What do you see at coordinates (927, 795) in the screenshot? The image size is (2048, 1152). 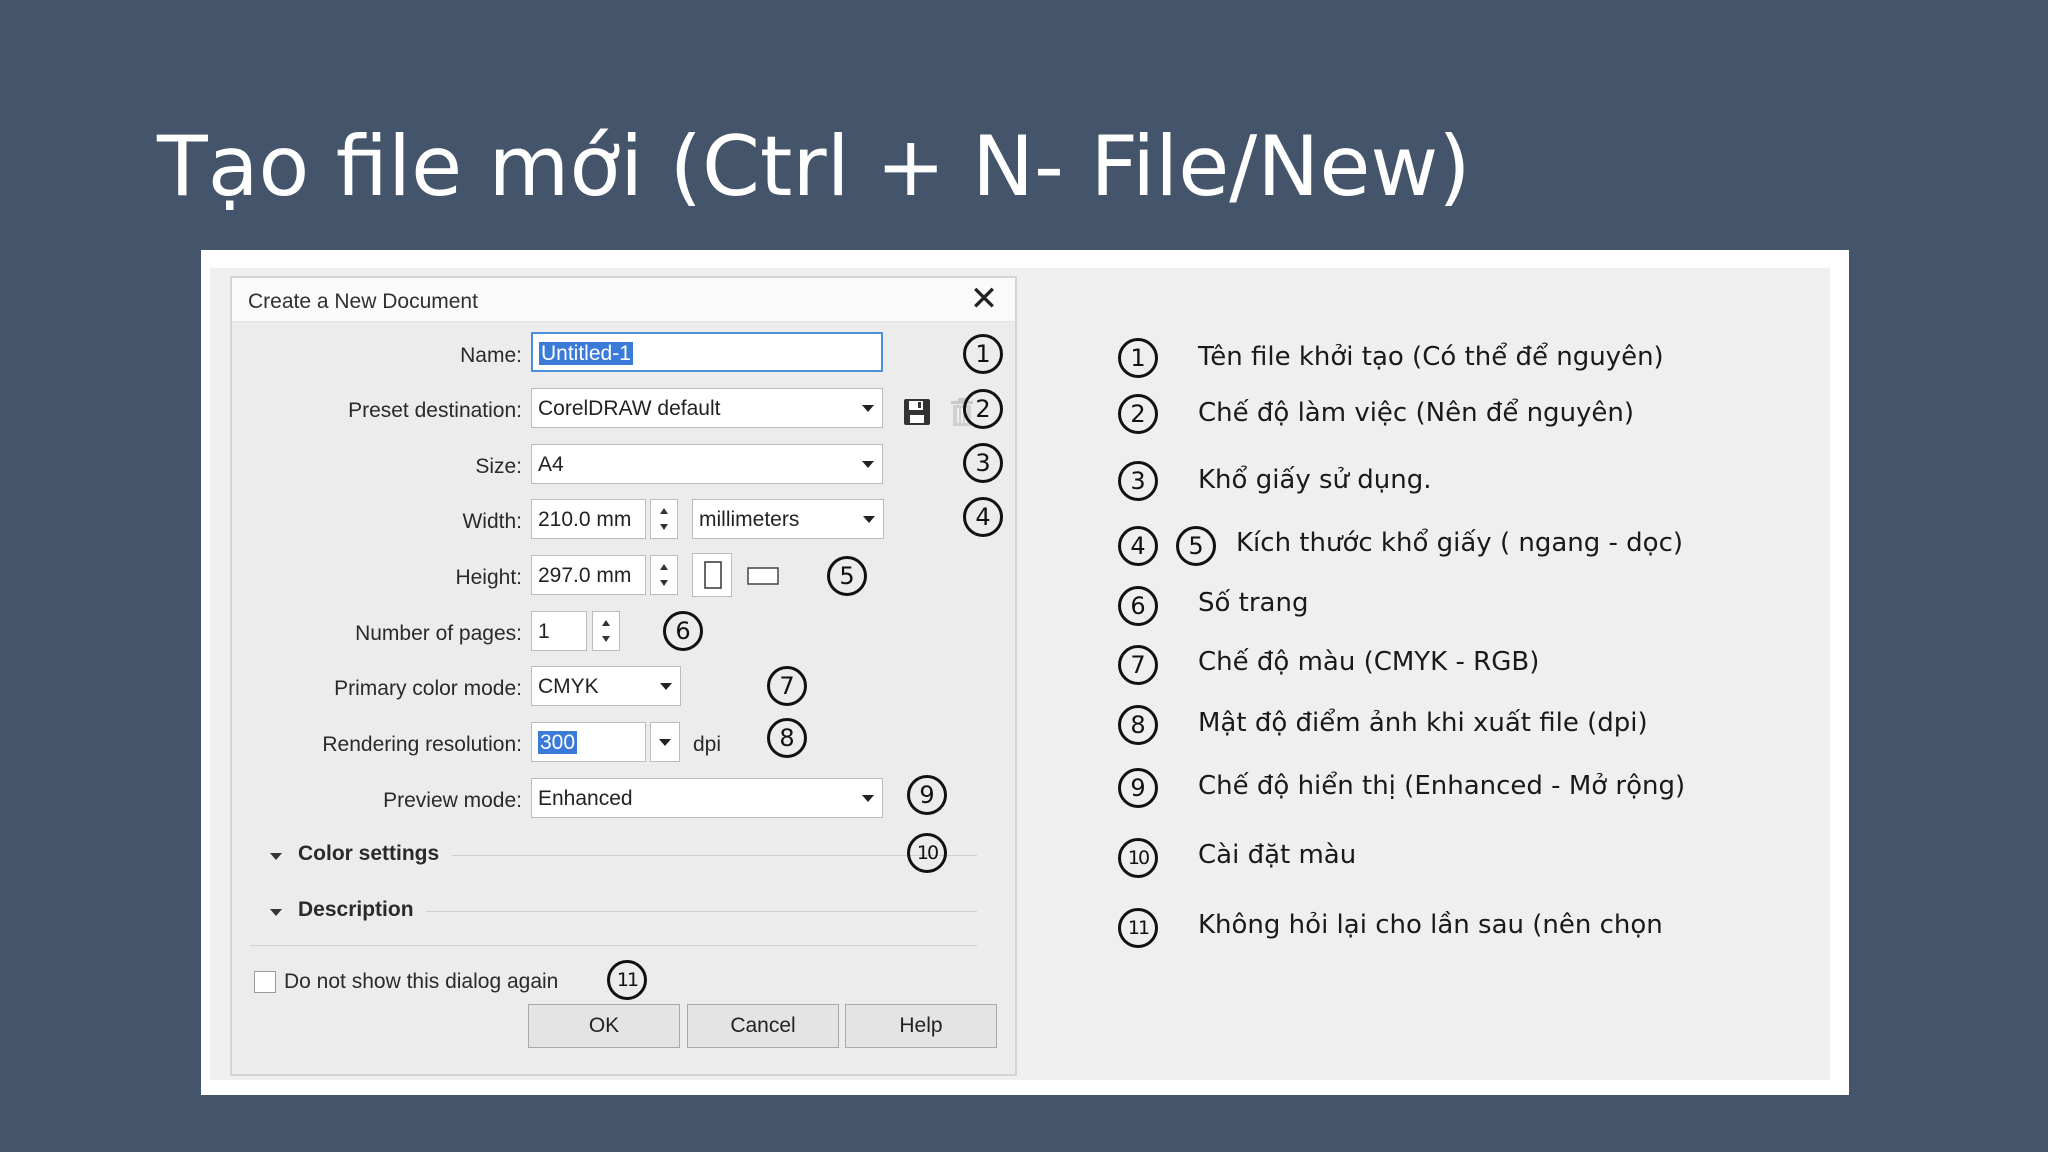 I see `marker-9: 9` at bounding box center [927, 795].